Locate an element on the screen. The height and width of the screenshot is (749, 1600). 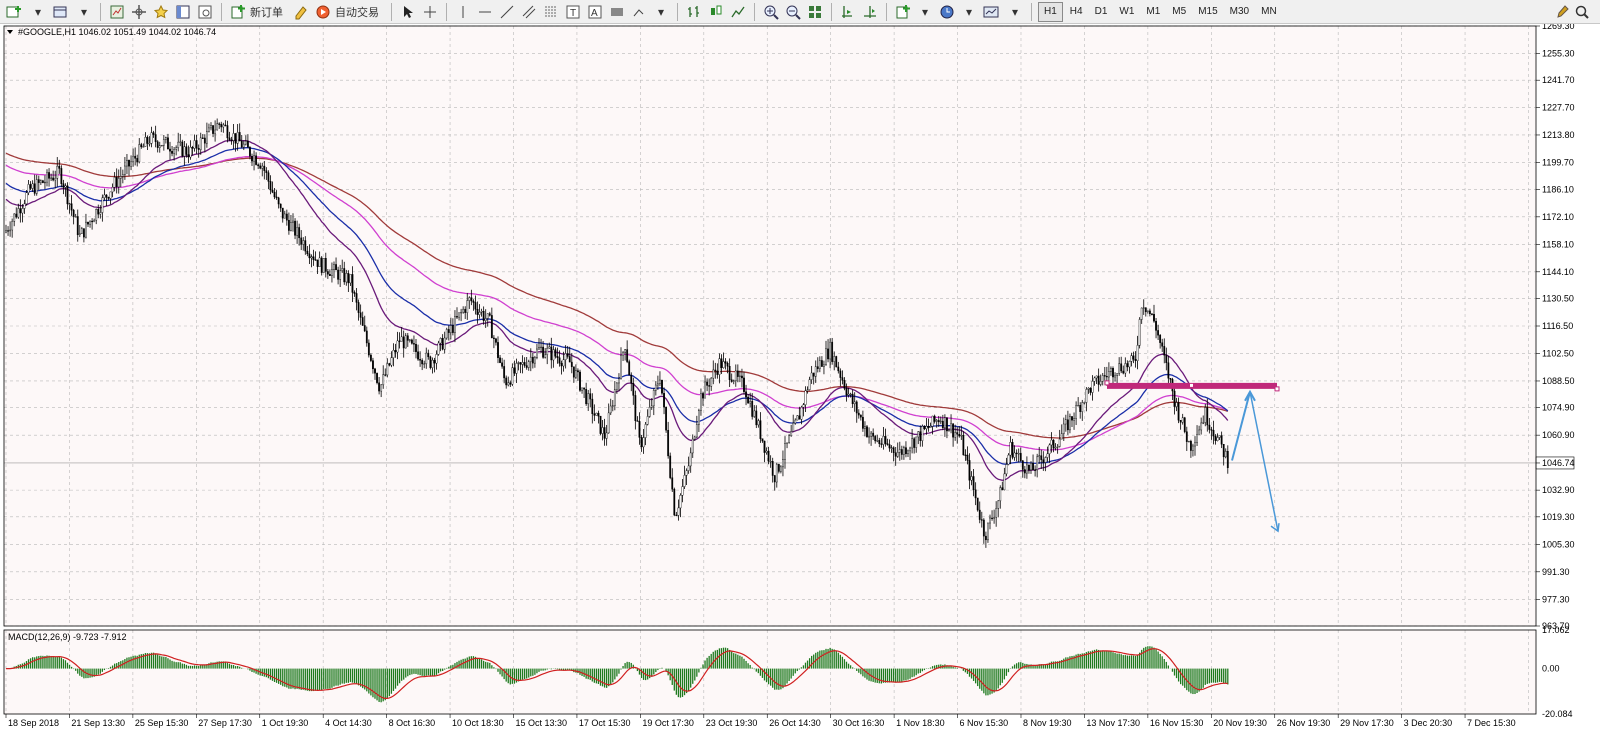
crosshair-icon is located at coordinates (430, 12).